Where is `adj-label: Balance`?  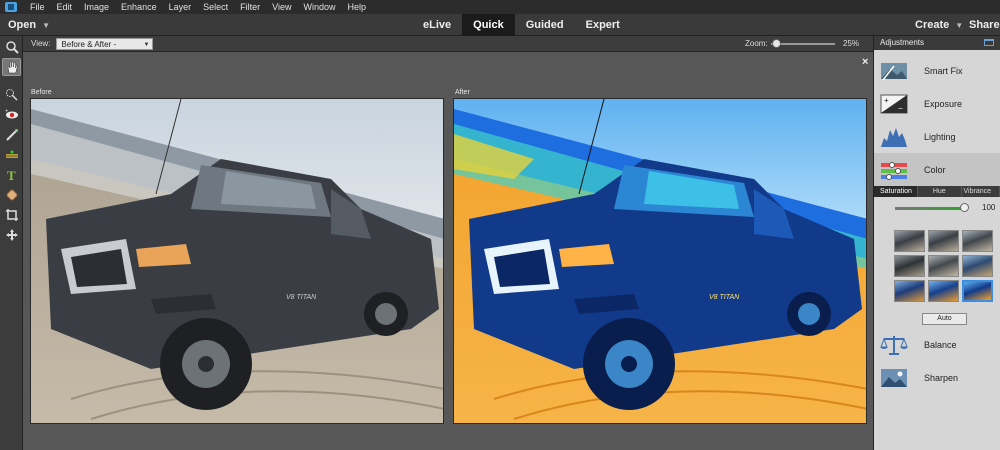 adj-label: Balance is located at coordinates (940, 344).